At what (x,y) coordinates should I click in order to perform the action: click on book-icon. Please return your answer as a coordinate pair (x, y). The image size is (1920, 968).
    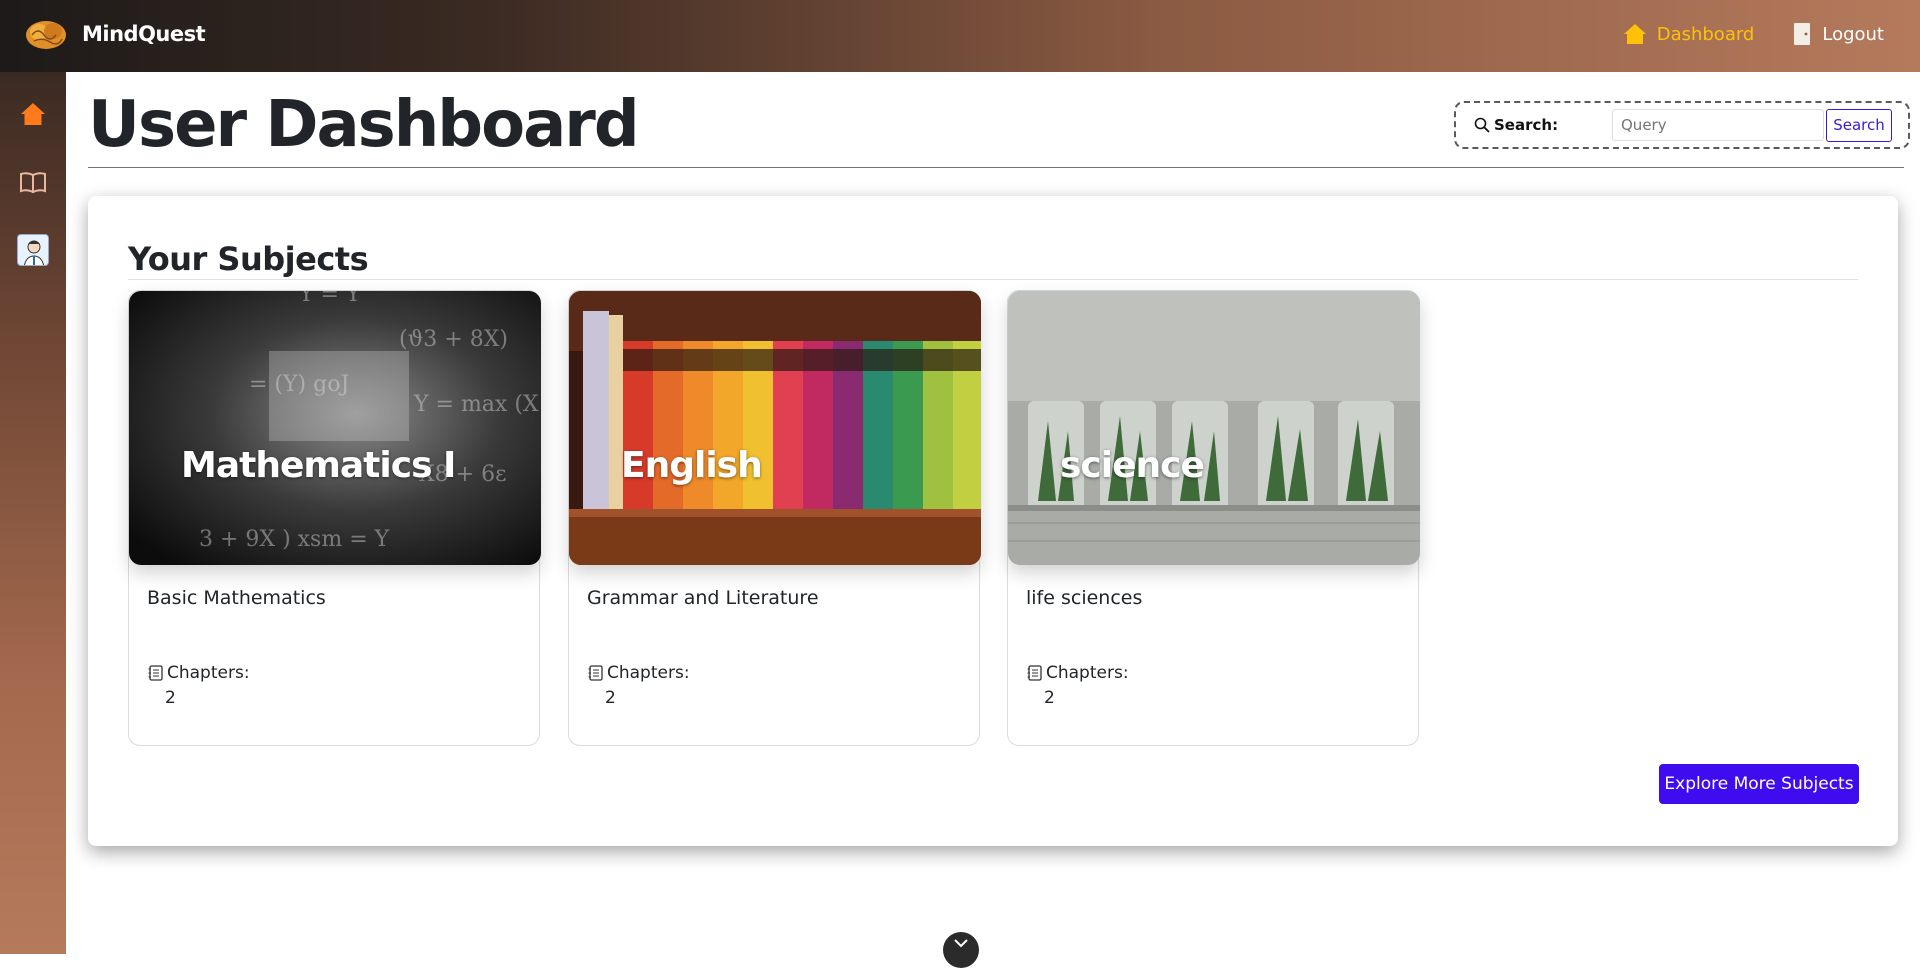
    Looking at the image, I should click on (33, 182).